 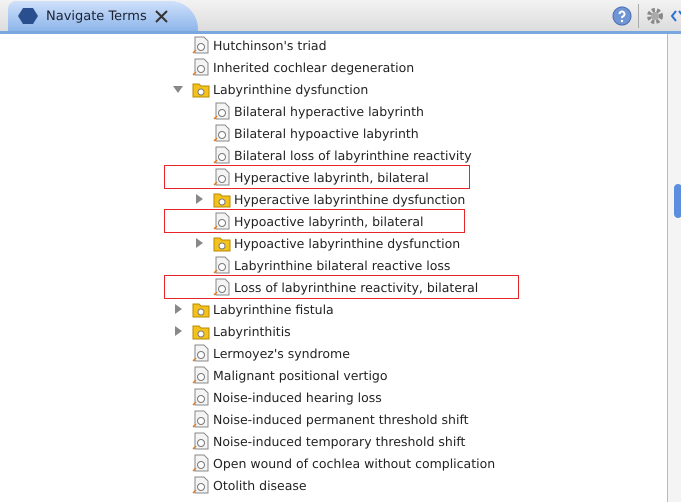 What do you see at coordinates (326, 133) in the screenshot?
I see `tree-item: Bilateral hypoactive labyrinth` at bounding box center [326, 133].